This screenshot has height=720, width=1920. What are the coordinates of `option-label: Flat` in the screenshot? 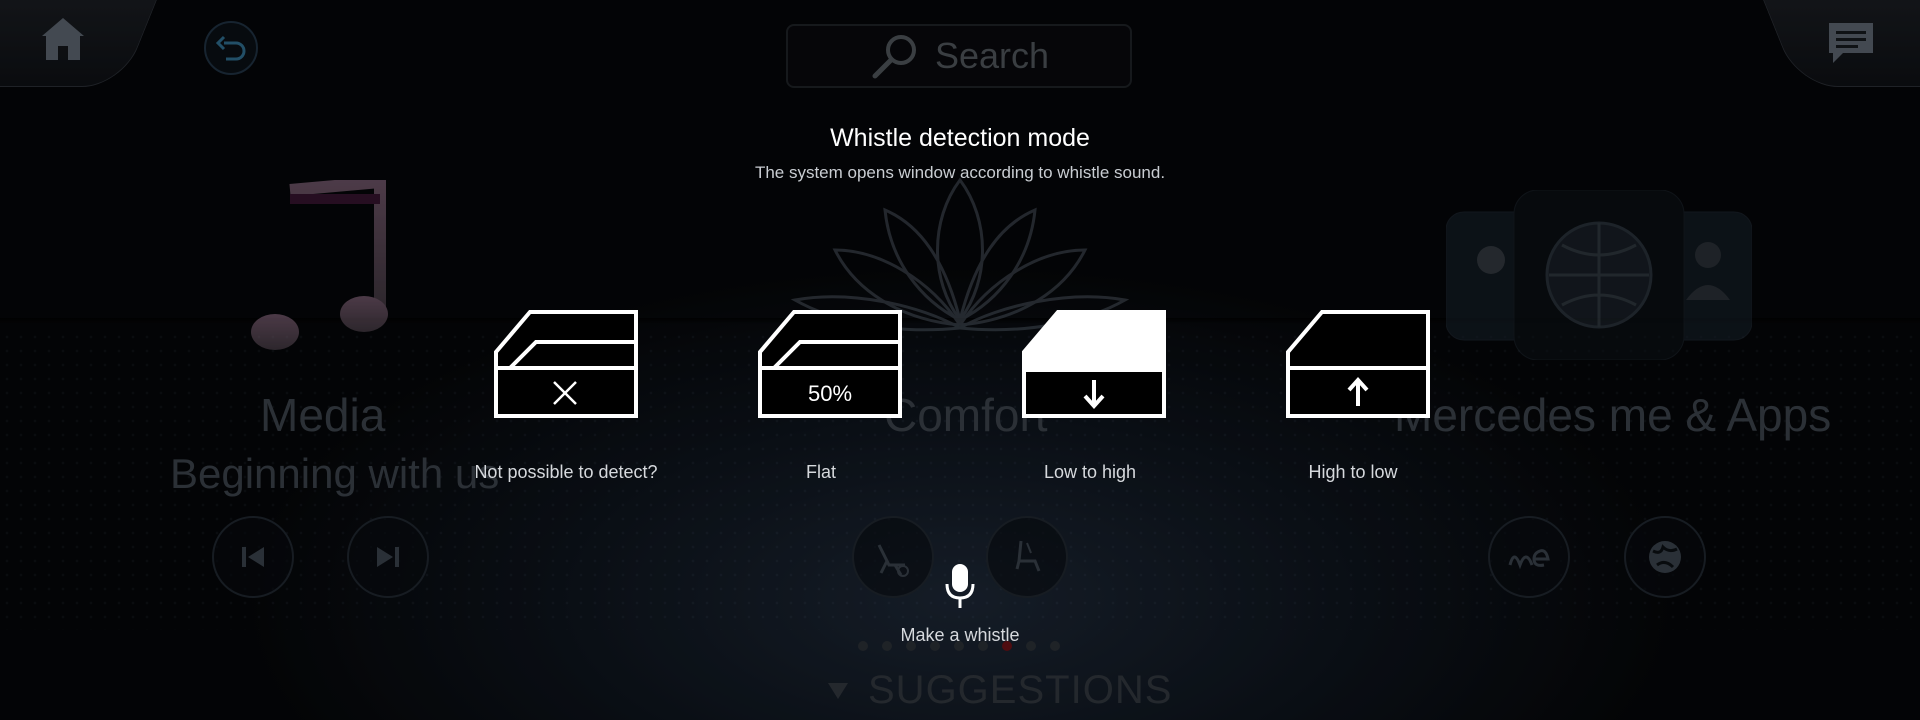 It's located at (820, 472).